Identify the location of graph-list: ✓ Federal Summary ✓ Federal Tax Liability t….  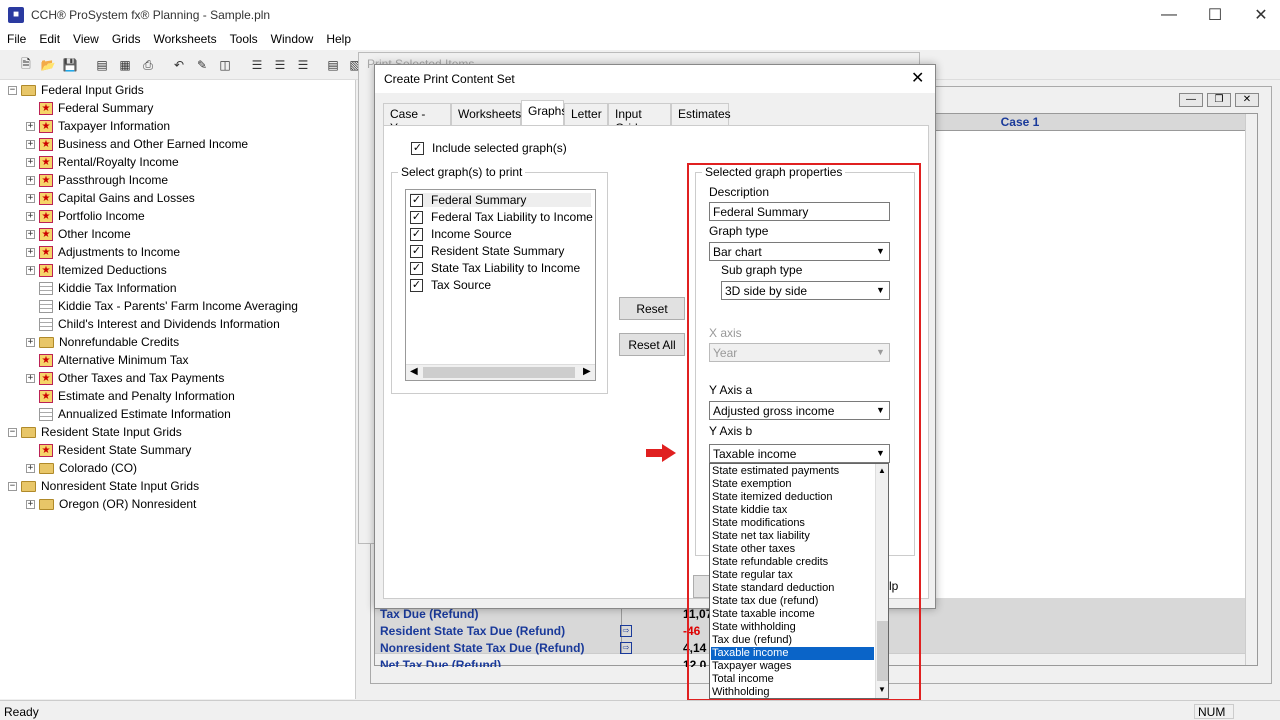
(500, 285).